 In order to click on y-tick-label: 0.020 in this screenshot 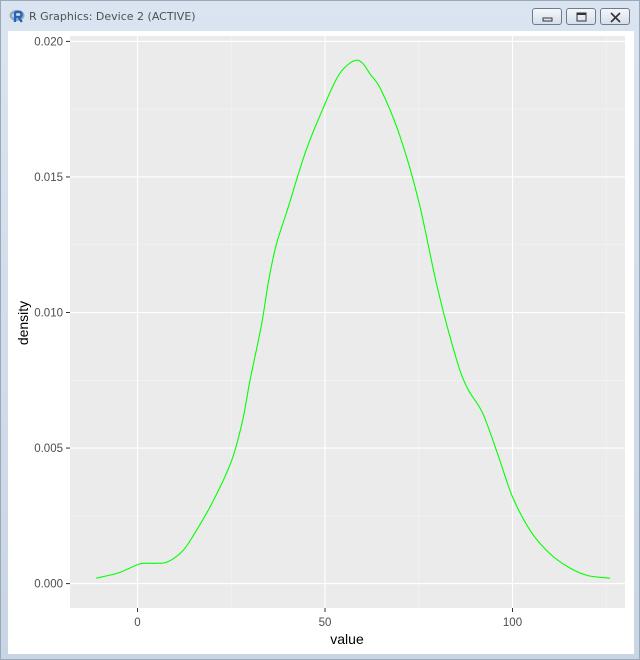, I will do `click(48, 42)`.